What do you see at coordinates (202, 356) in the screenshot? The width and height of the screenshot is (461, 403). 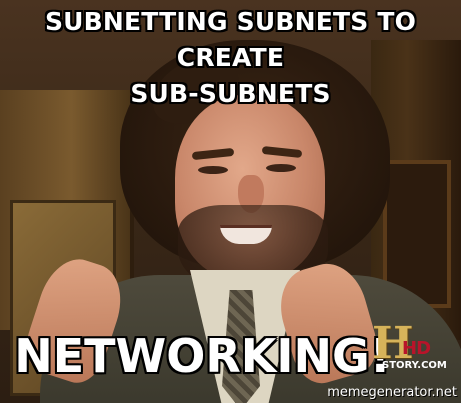 I see `bottom-caption: NETWORKING!` at bounding box center [202, 356].